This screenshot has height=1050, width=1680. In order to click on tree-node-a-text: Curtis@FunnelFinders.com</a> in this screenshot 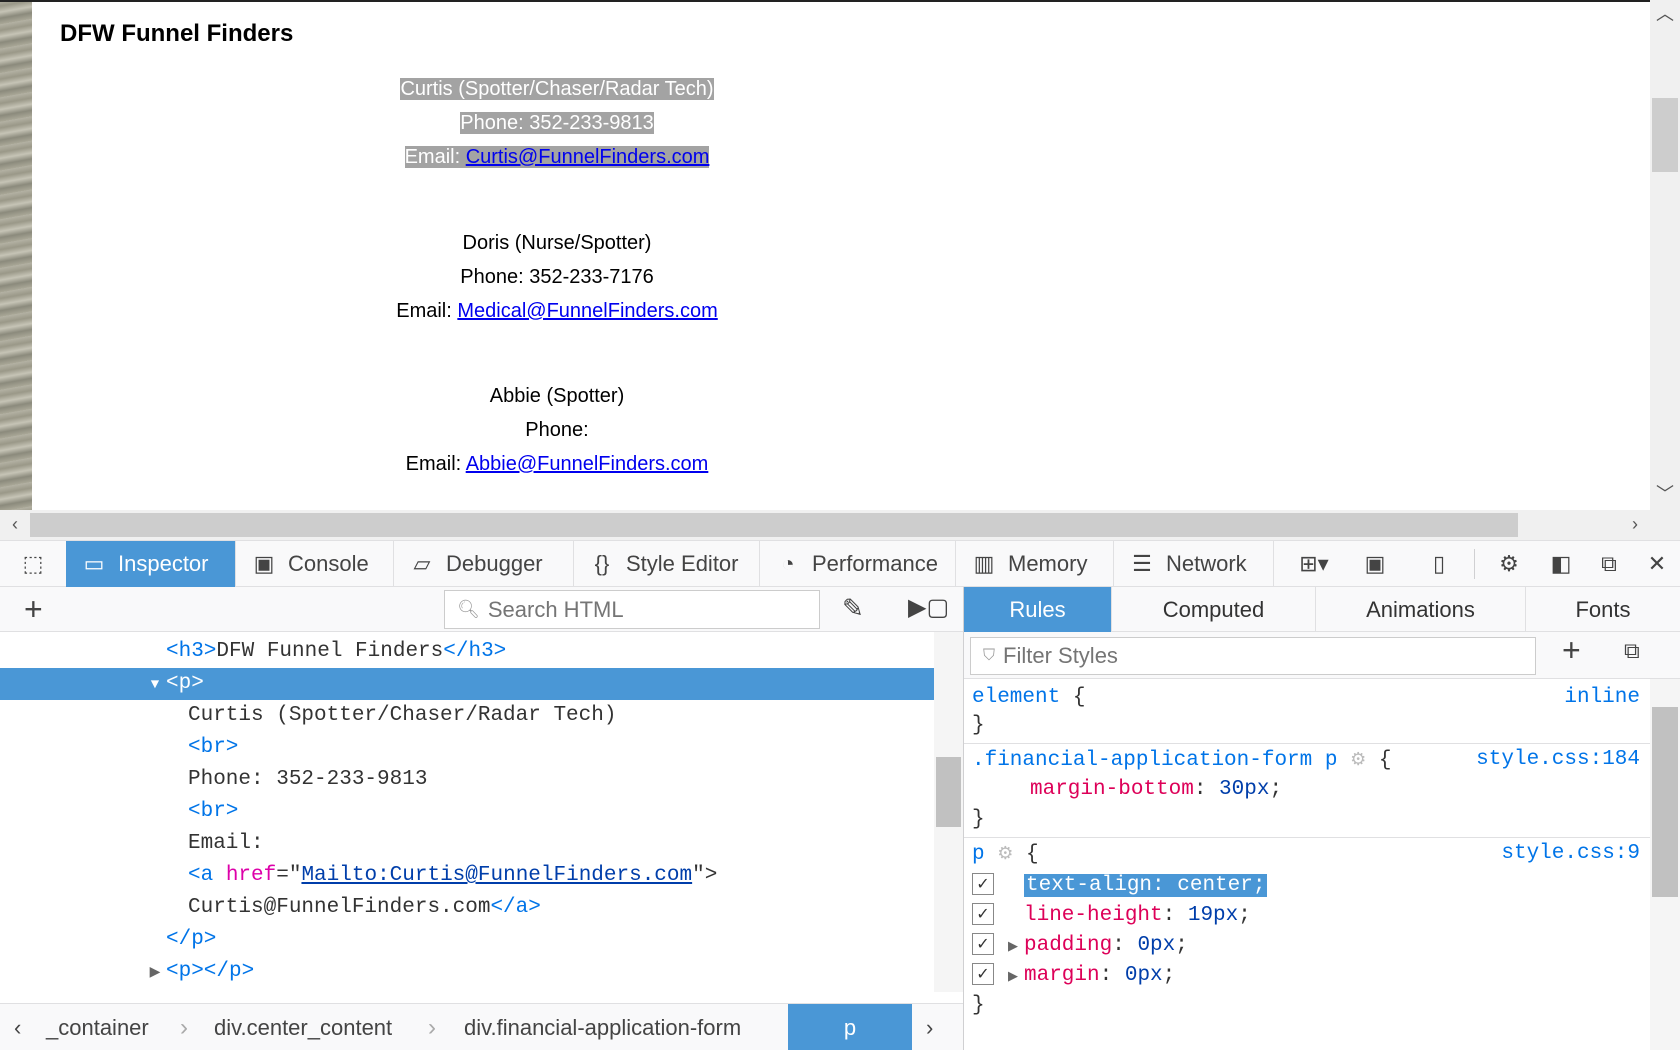, I will do `click(467, 908)`.